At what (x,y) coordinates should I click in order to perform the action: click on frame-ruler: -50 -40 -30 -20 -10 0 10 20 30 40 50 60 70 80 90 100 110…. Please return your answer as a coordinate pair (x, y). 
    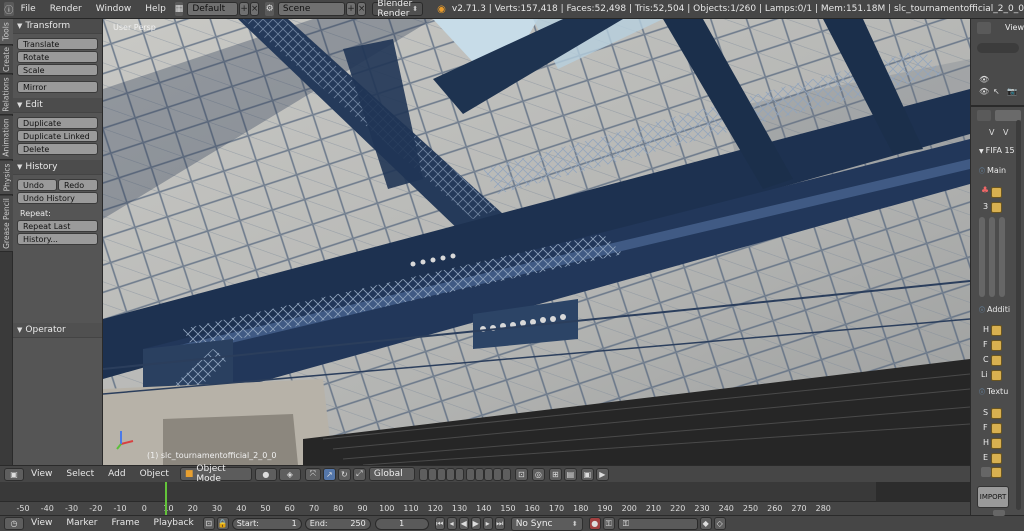
    Looking at the image, I should click on (485, 508).